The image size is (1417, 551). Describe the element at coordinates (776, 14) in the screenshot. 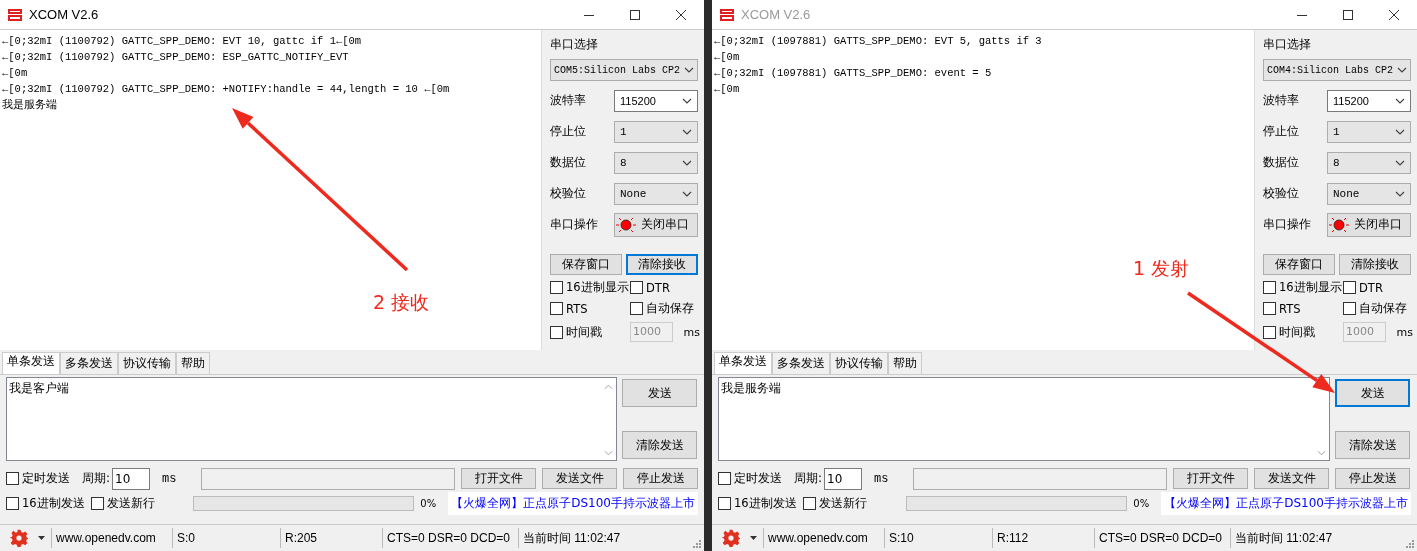

I see `window-title: XCOM V2.6` at that location.